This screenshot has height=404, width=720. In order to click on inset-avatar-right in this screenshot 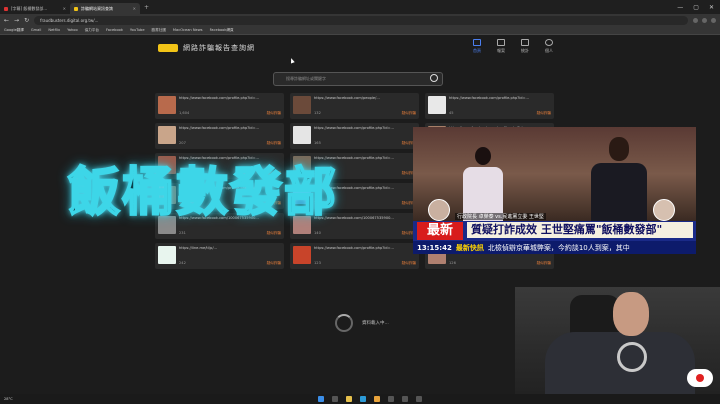, I will do `click(664, 210)`.